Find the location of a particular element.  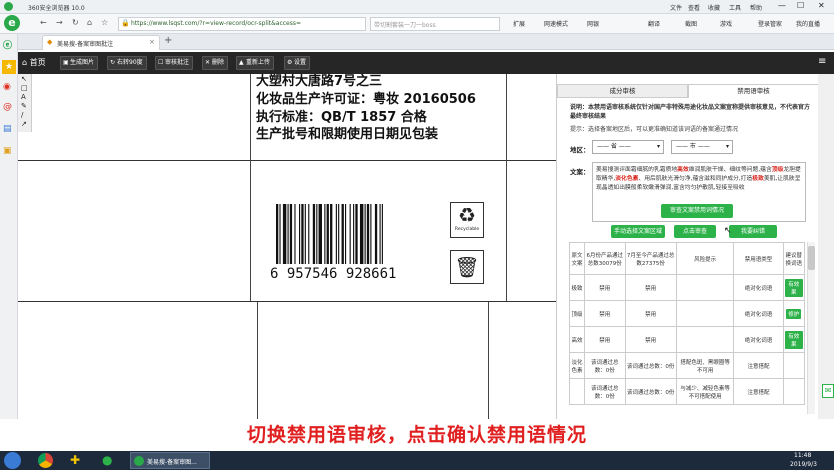

cursor-tool-icon: ↖ is located at coordinates (24, 79).